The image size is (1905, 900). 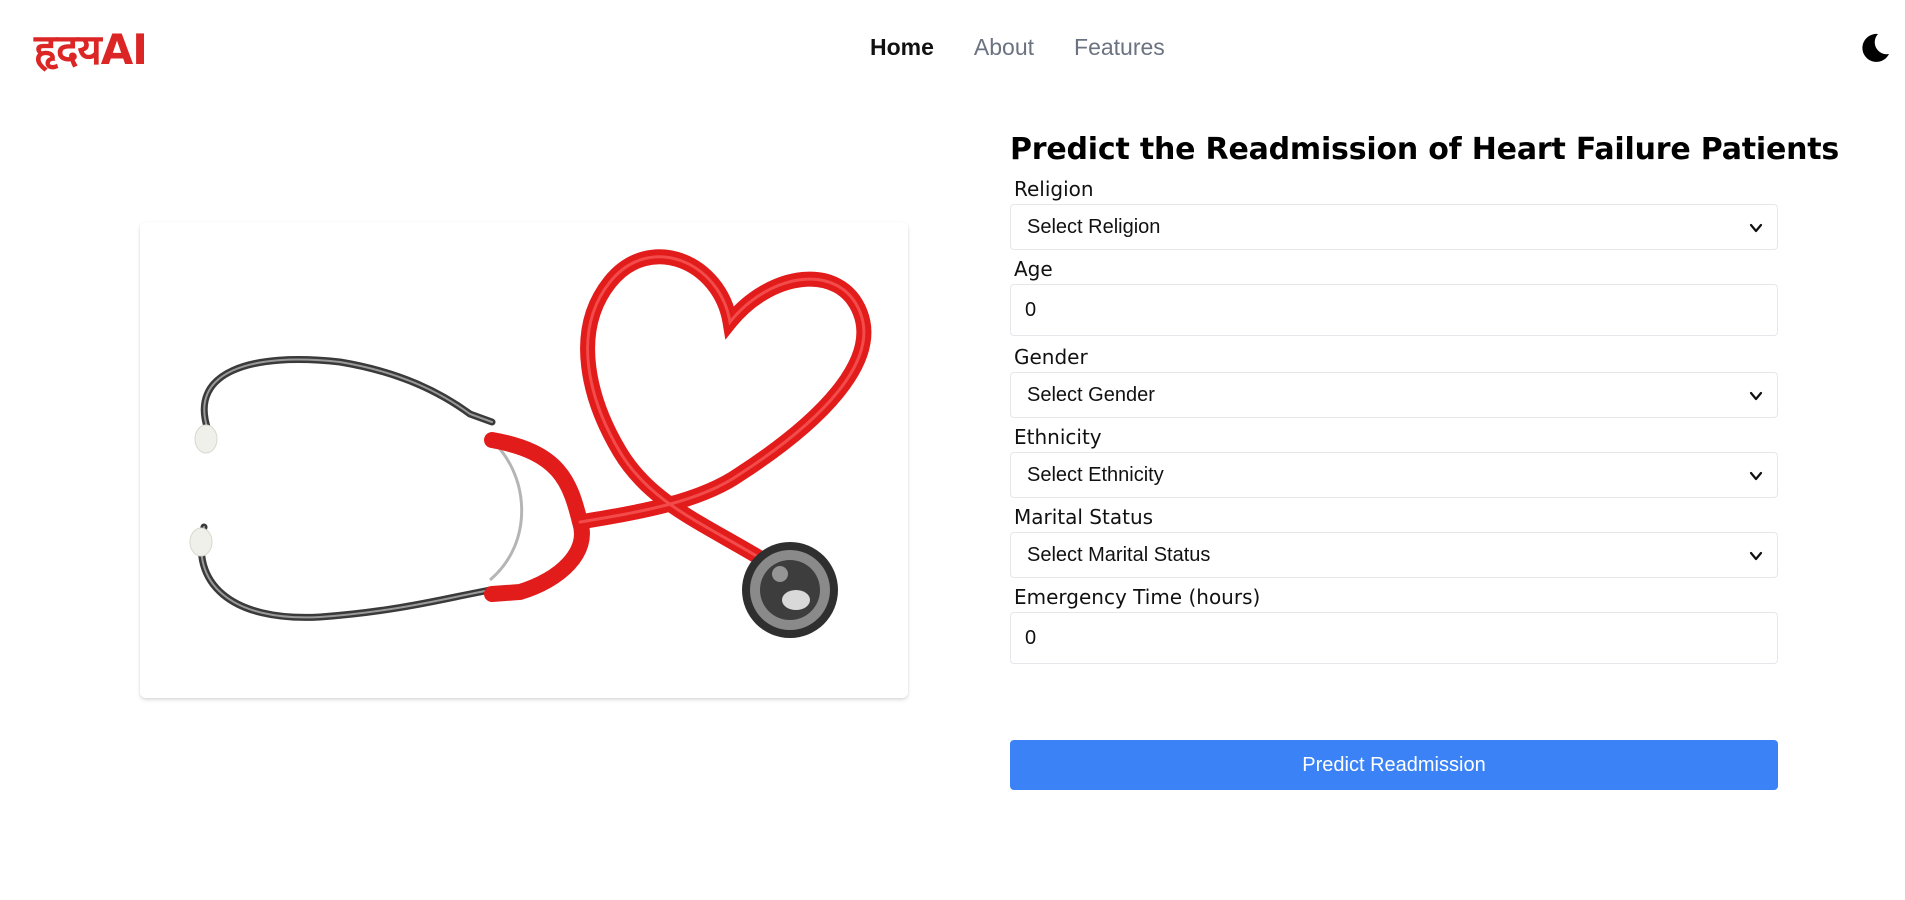 What do you see at coordinates (1394, 227) in the screenshot?
I see `religion-select: Select Religion` at bounding box center [1394, 227].